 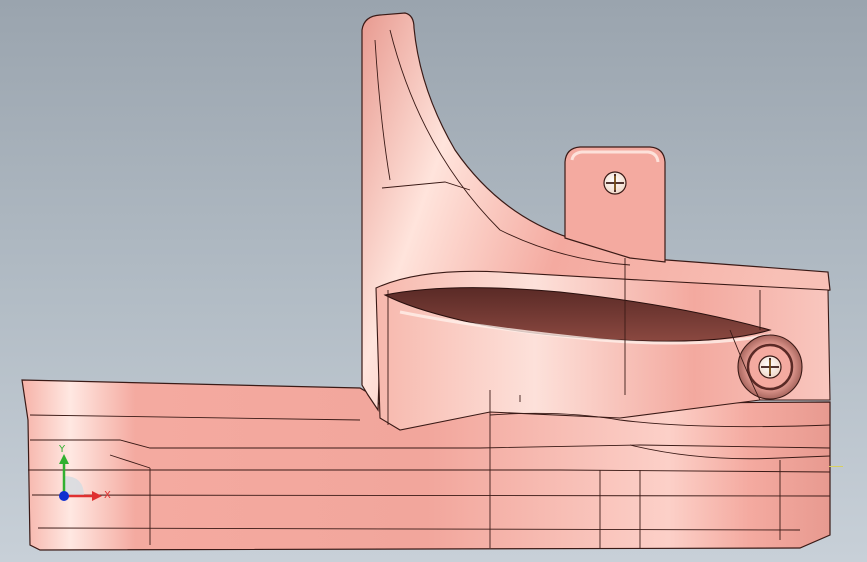 I want to click on x-axis-label: X, so click(x=107, y=495).